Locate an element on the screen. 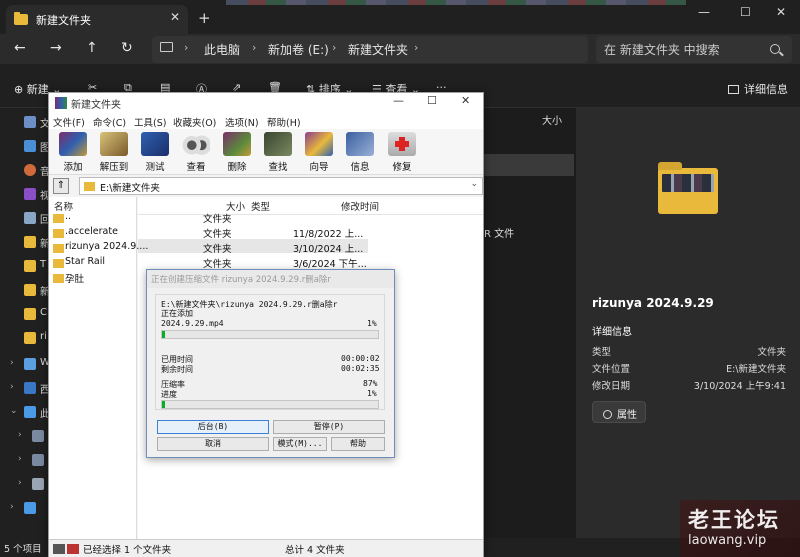 The width and height of the screenshot is (800, 557). details-pane-button: 详细信息 is located at coordinates (758, 89).